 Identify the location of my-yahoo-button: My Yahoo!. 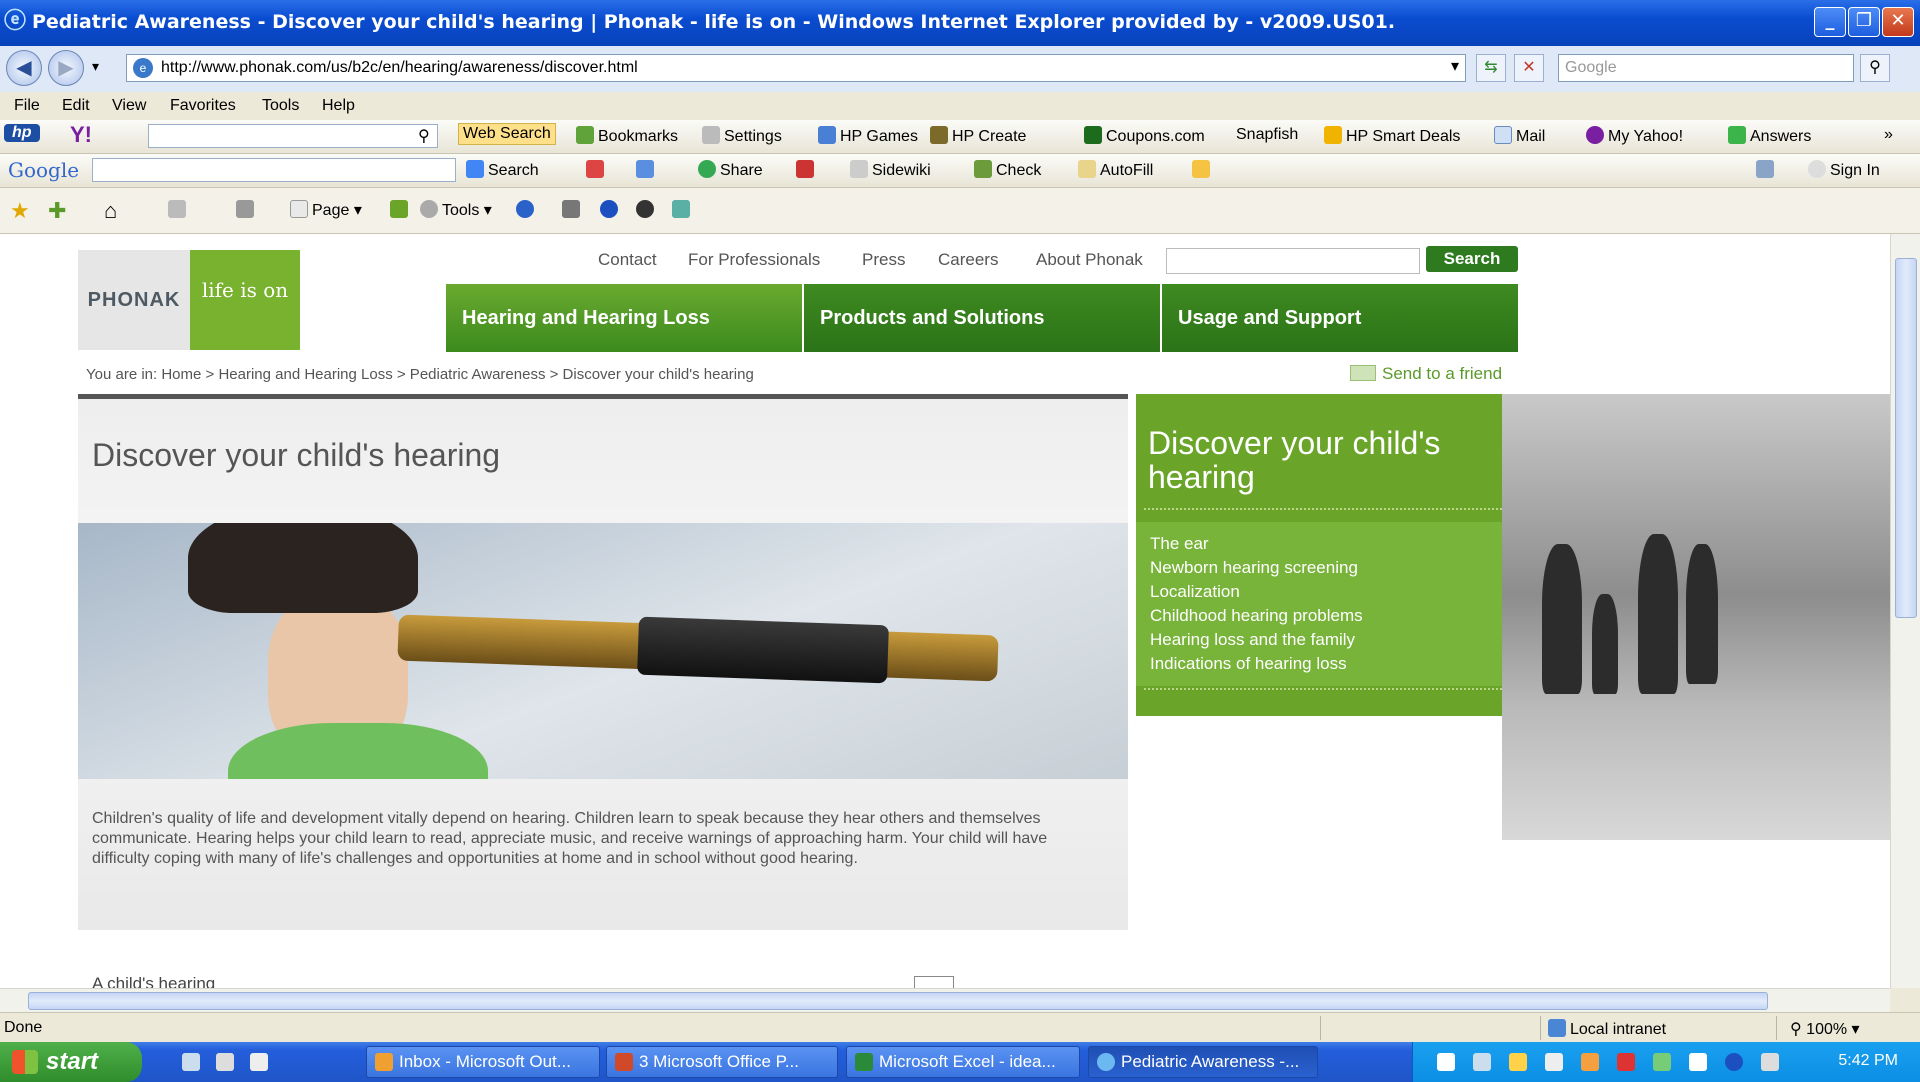
(1634, 136).